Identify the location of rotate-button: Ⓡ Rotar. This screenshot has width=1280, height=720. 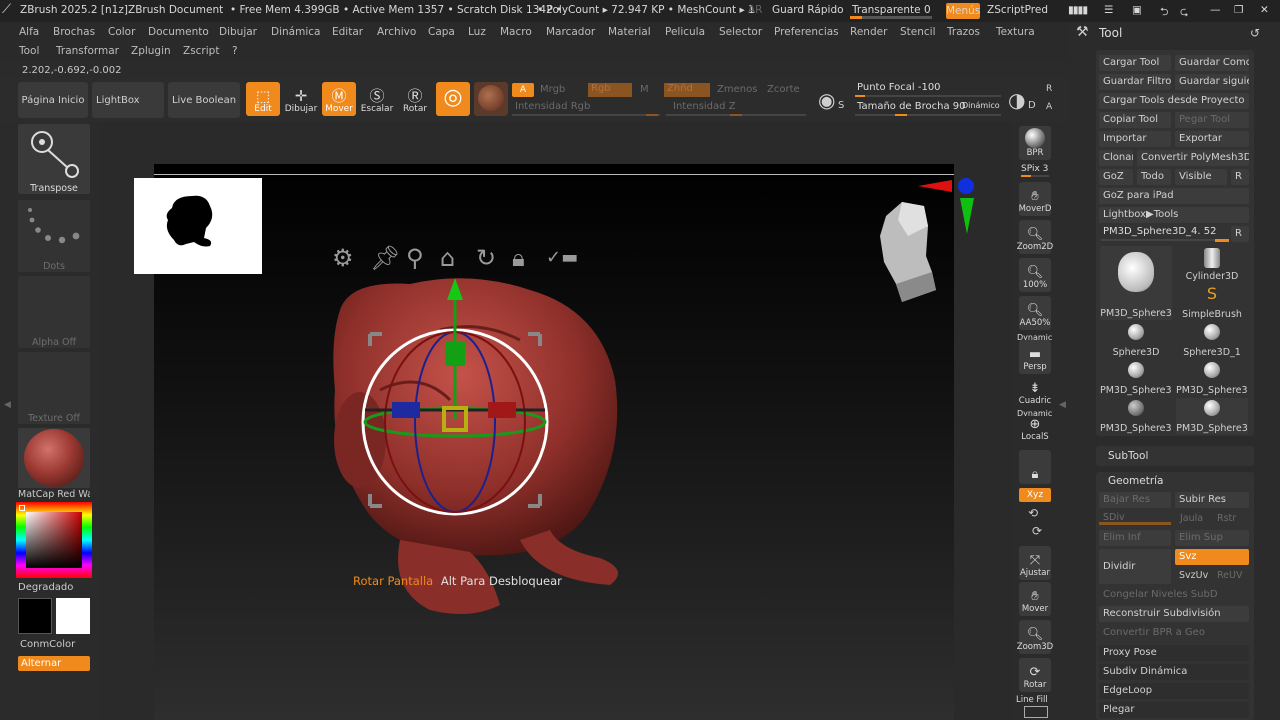
(415, 99).